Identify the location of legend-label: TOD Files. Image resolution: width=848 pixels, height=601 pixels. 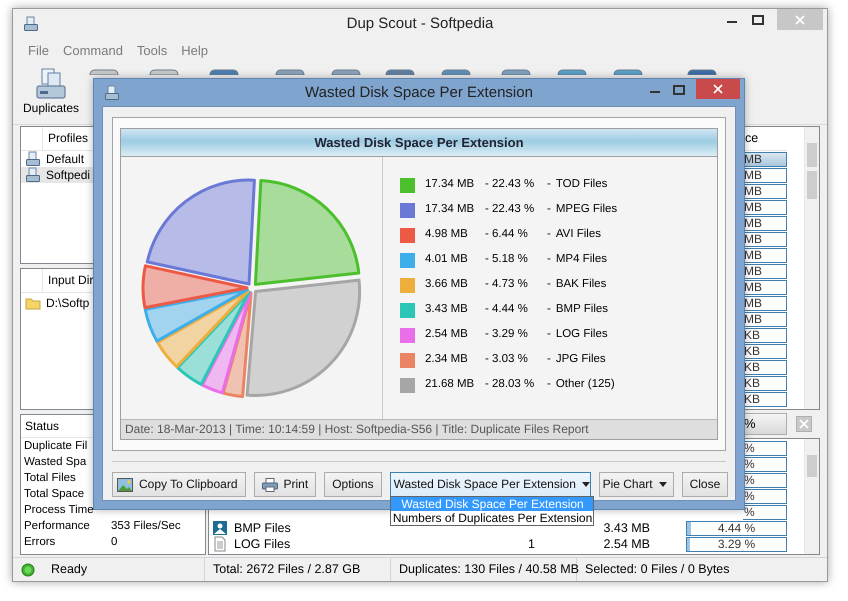
(582, 185).